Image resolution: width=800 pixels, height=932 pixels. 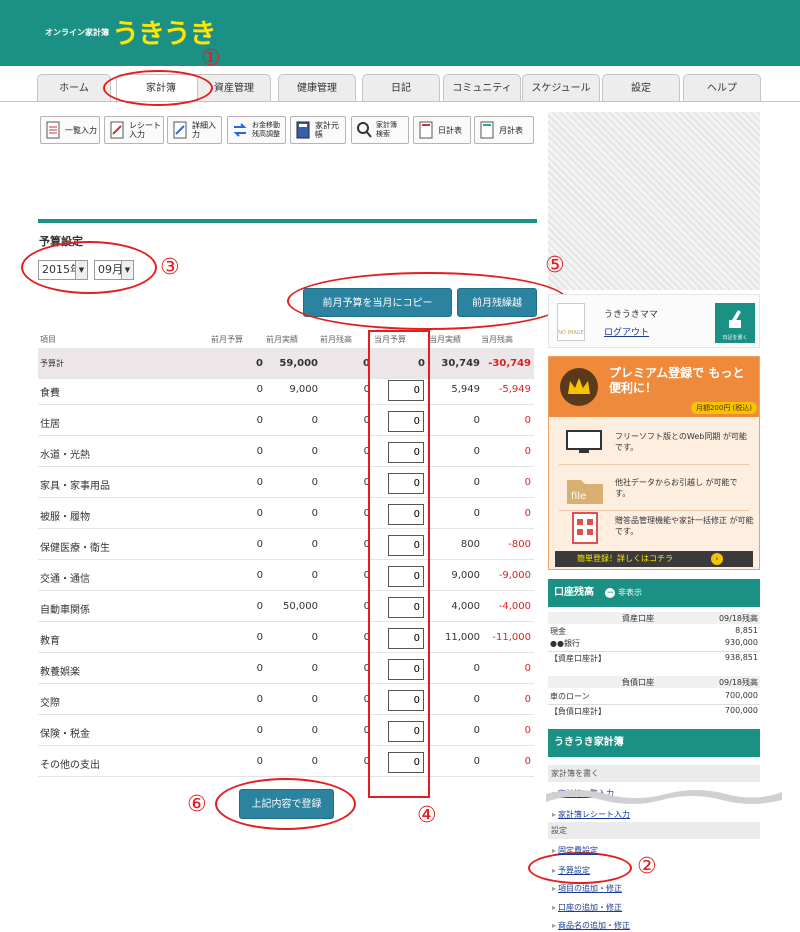 What do you see at coordinates (681, 442) in the screenshot?
I see `premium-item-text: フリーソフト版とのWeb同期 が可能です。` at bounding box center [681, 442].